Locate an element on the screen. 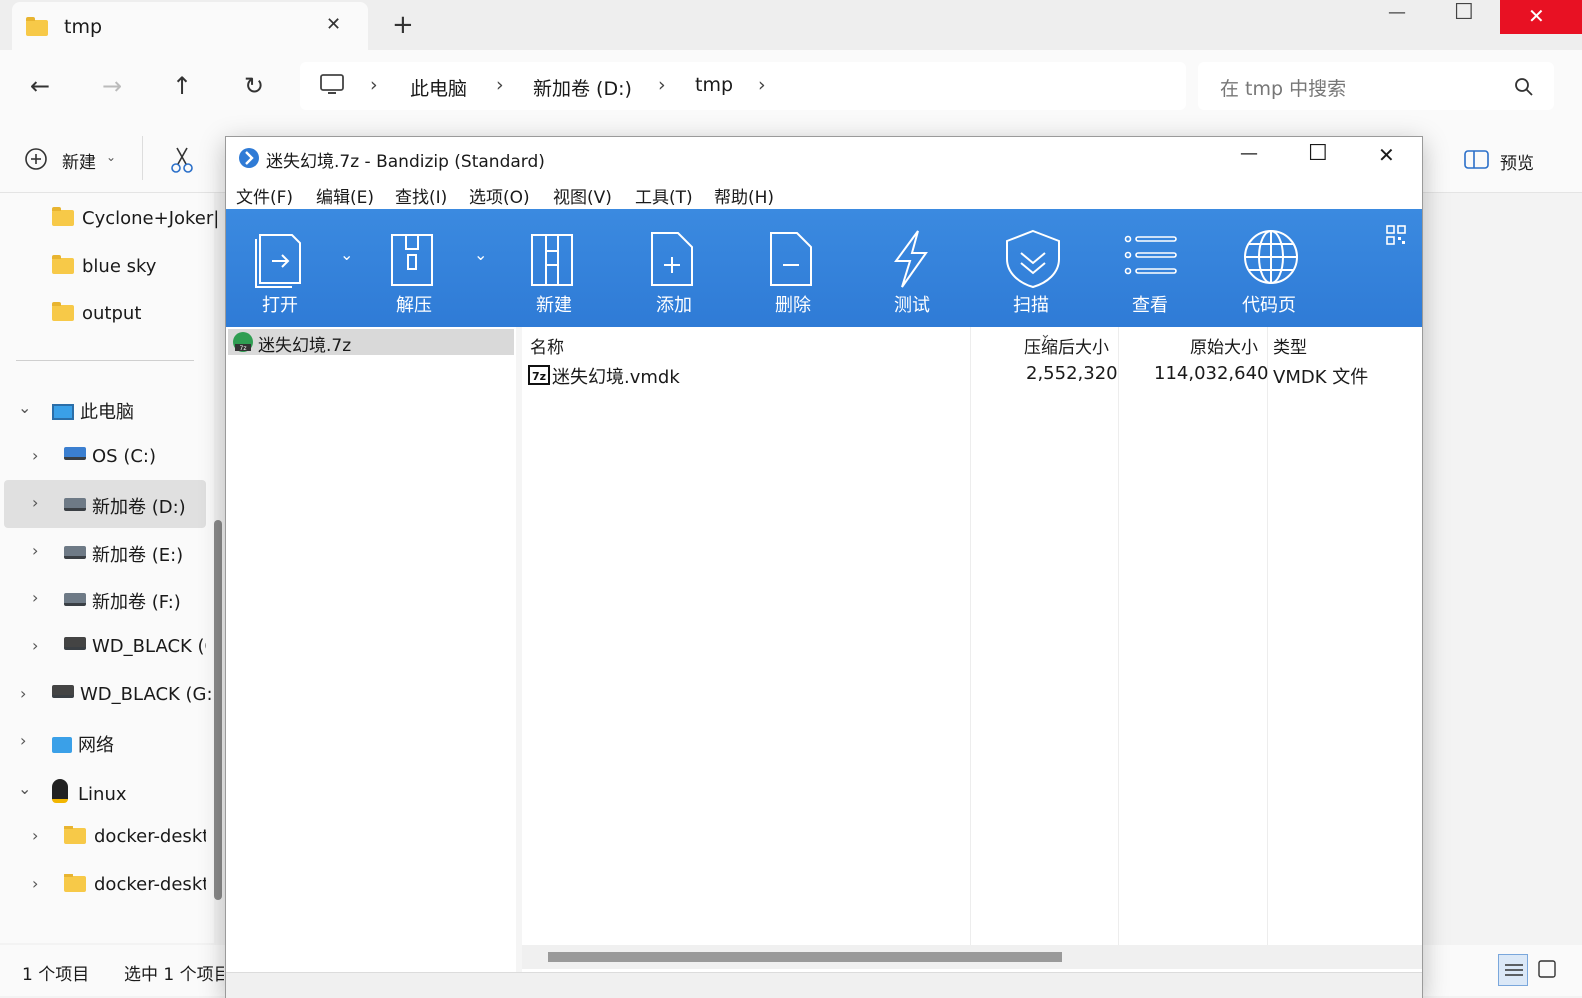 The width and height of the screenshot is (1582, 998). bandizip-close-button: ✕ is located at coordinates (1386, 155).